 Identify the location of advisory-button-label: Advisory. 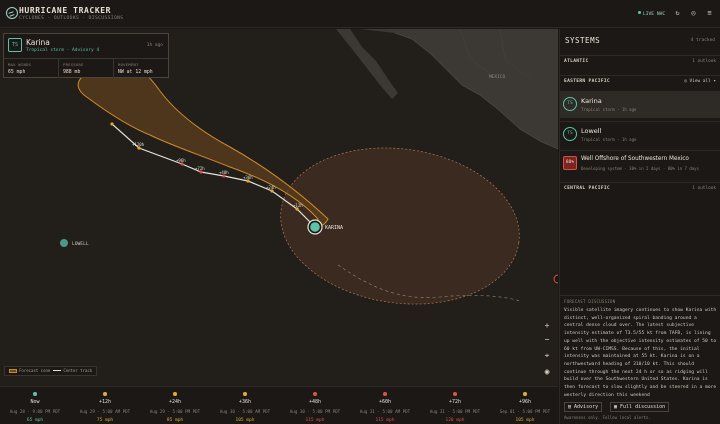
(586, 407).